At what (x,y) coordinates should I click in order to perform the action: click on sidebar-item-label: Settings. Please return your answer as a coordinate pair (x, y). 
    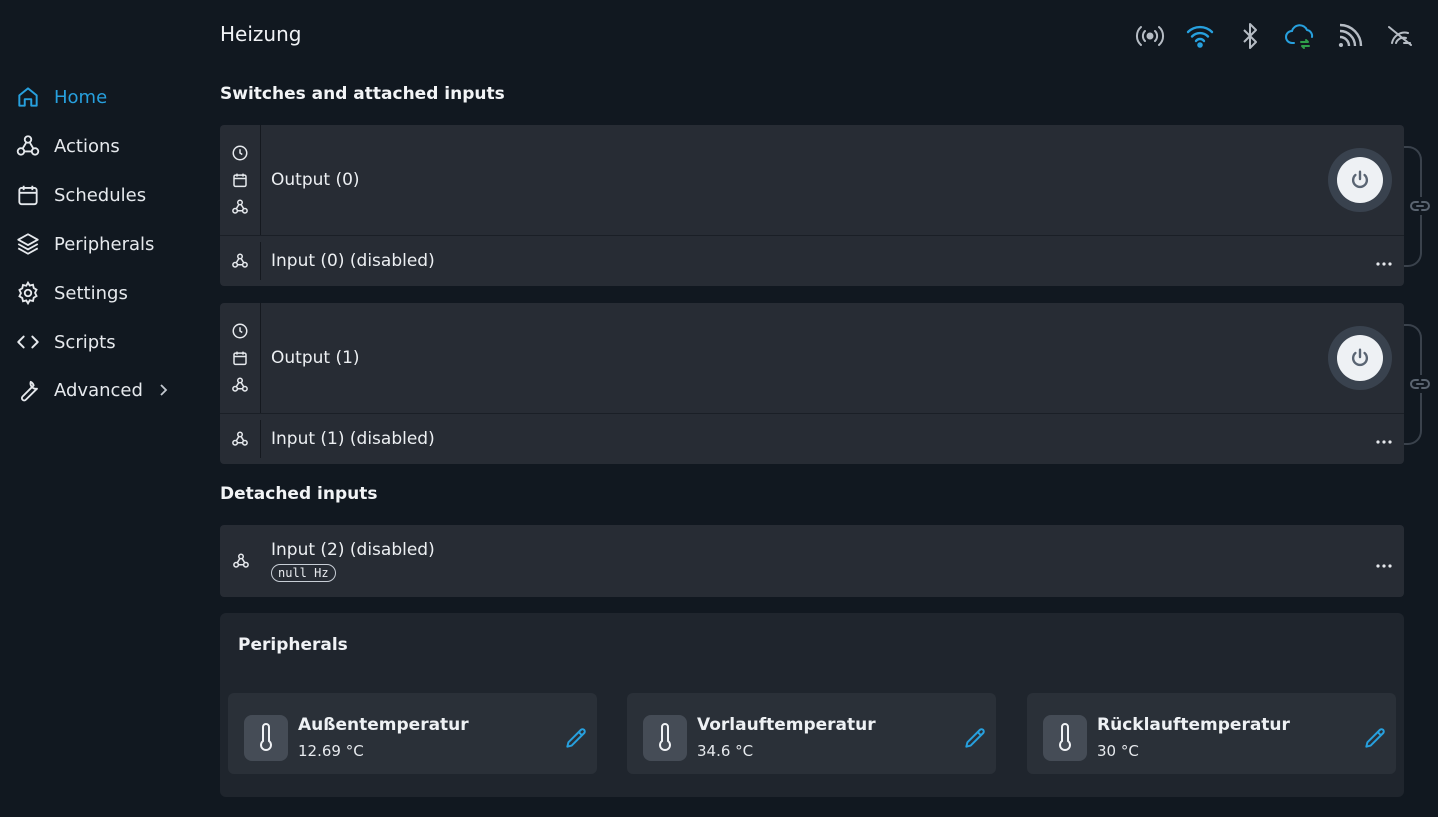
    Looking at the image, I should click on (91, 293).